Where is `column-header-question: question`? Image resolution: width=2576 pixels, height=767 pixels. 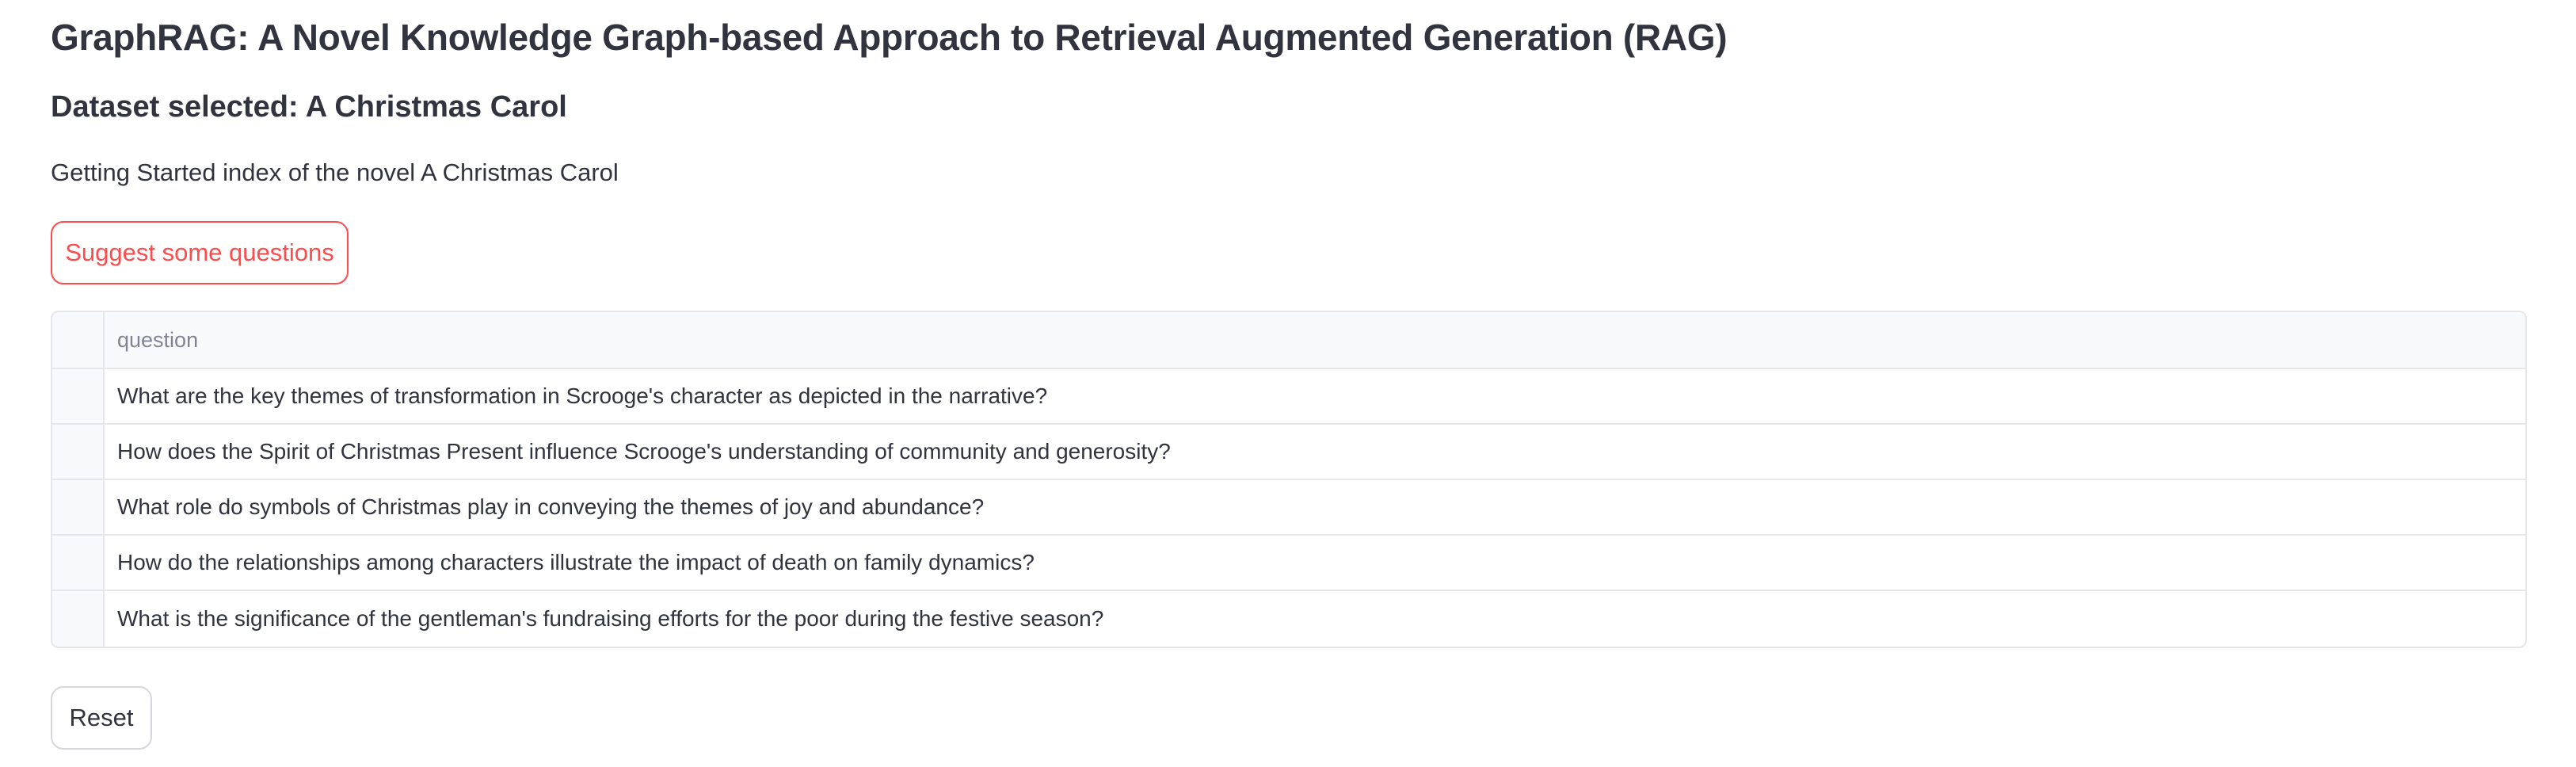 column-header-question: question is located at coordinates (1315, 340).